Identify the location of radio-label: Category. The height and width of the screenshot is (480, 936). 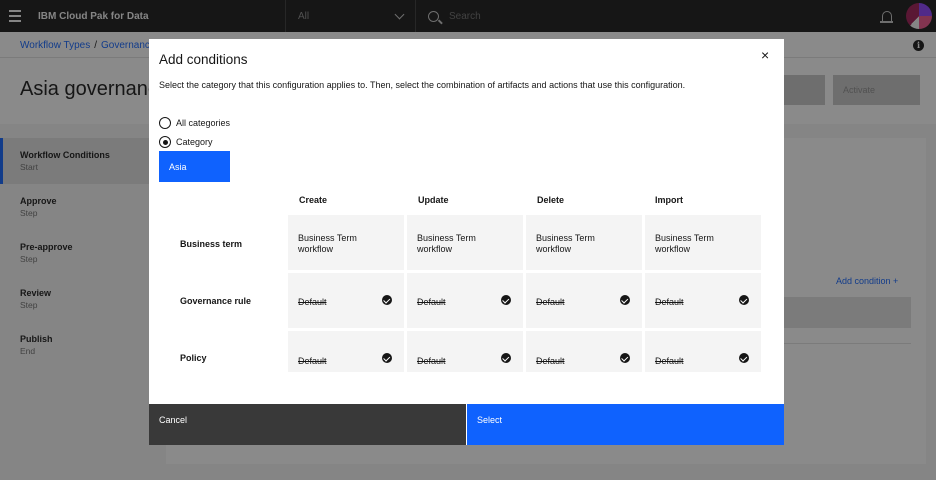
(194, 142).